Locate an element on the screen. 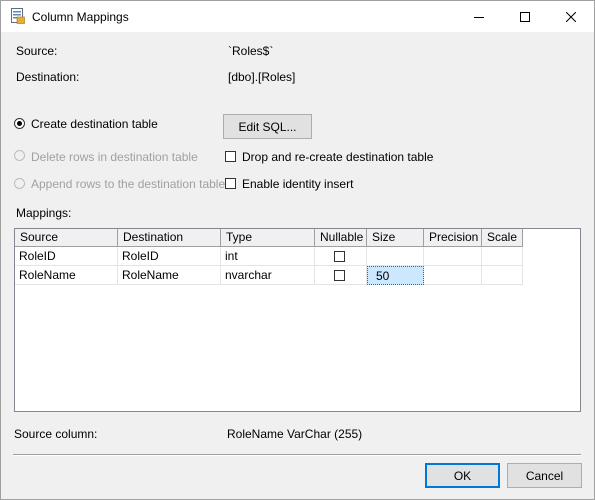 The image size is (595, 500). column-header-size: Size is located at coordinates (395, 238).